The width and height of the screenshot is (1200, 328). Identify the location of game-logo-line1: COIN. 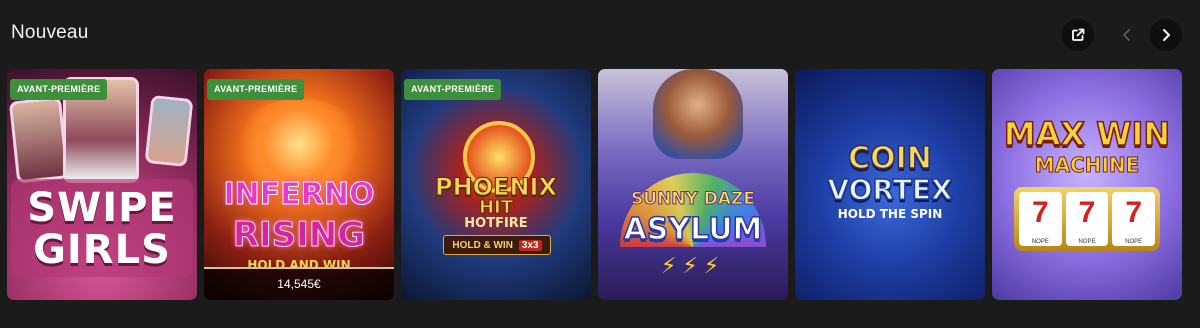
(889, 158).